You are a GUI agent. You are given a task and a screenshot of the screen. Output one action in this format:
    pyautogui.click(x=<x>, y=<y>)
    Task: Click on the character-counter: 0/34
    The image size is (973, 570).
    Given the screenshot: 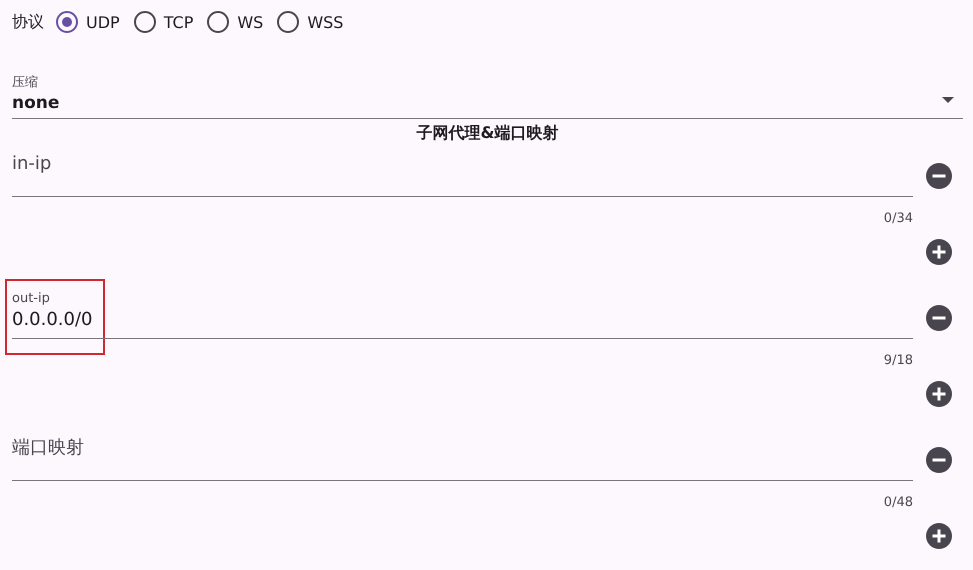 What is the action you would take?
    pyautogui.click(x=898, y=218)
    